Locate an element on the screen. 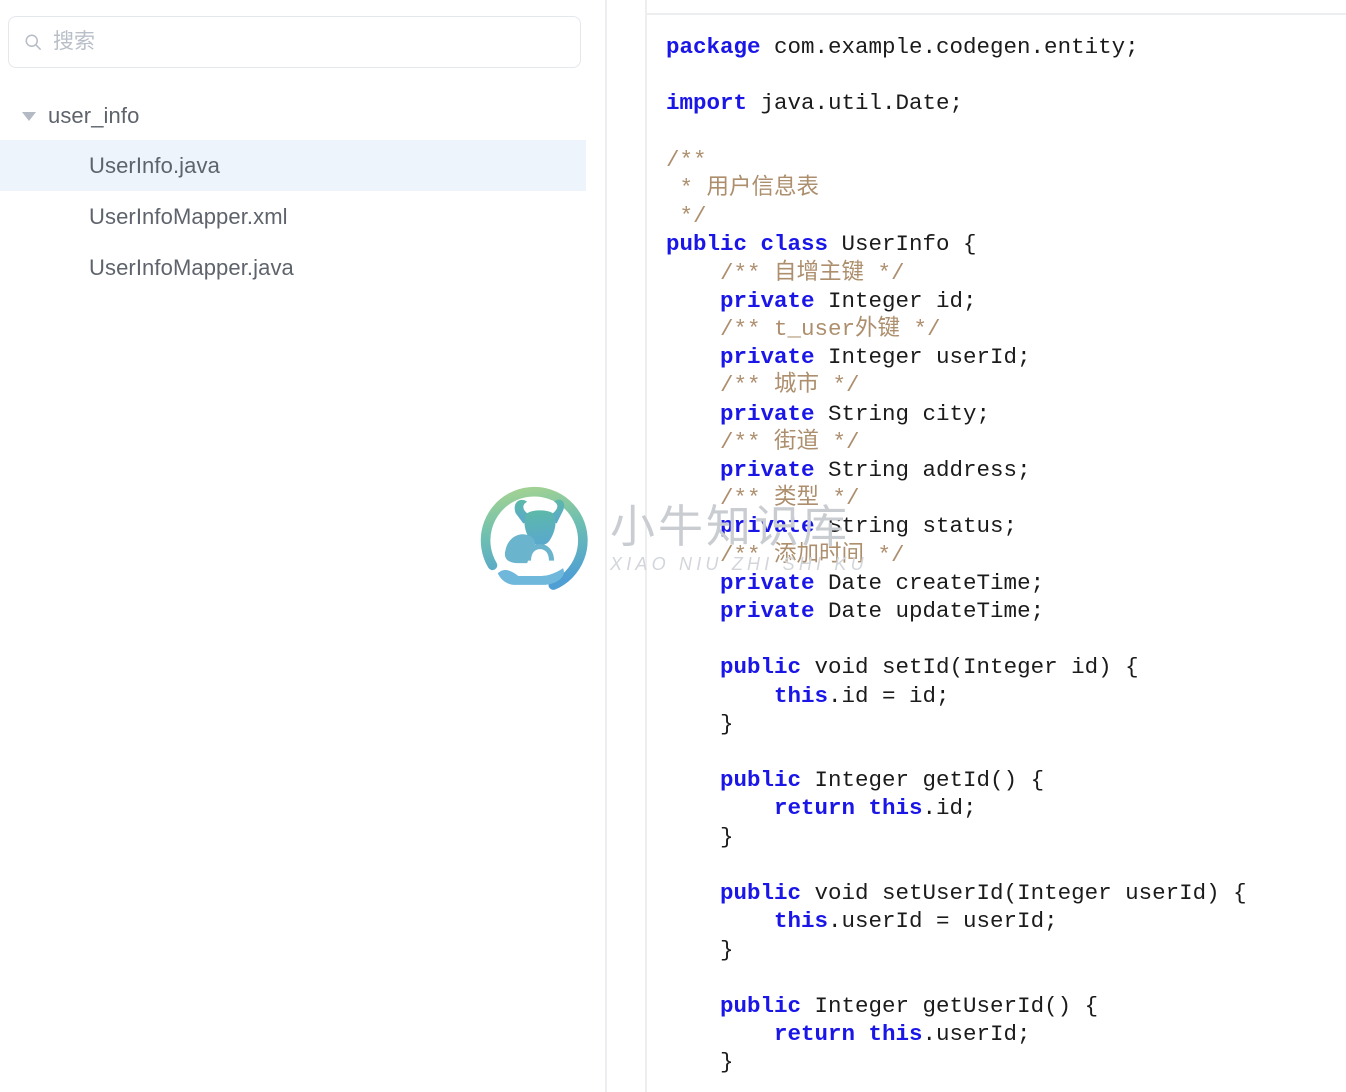 The width and height of the screenshot is (1346, 1092). code-token-pl: String city; is located at coordinates (902, 413).